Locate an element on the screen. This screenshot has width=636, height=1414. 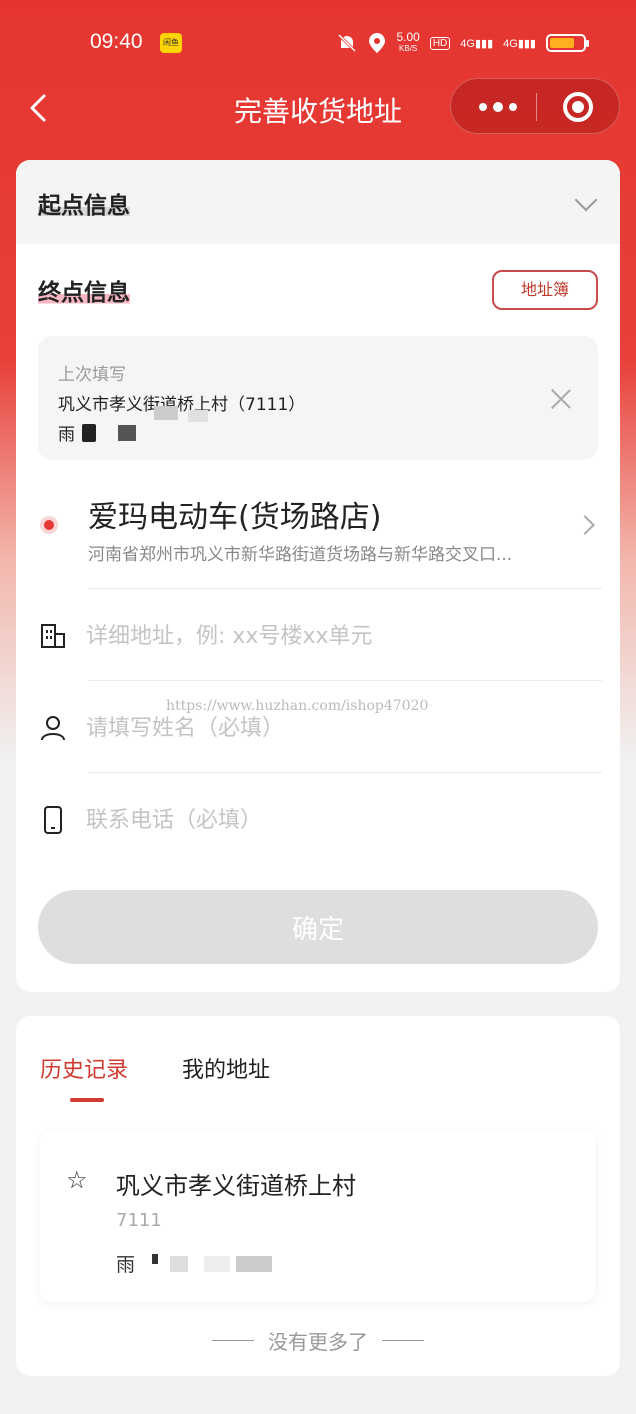
end-info-title: 终点信息 is located at coordinates (84, 290).